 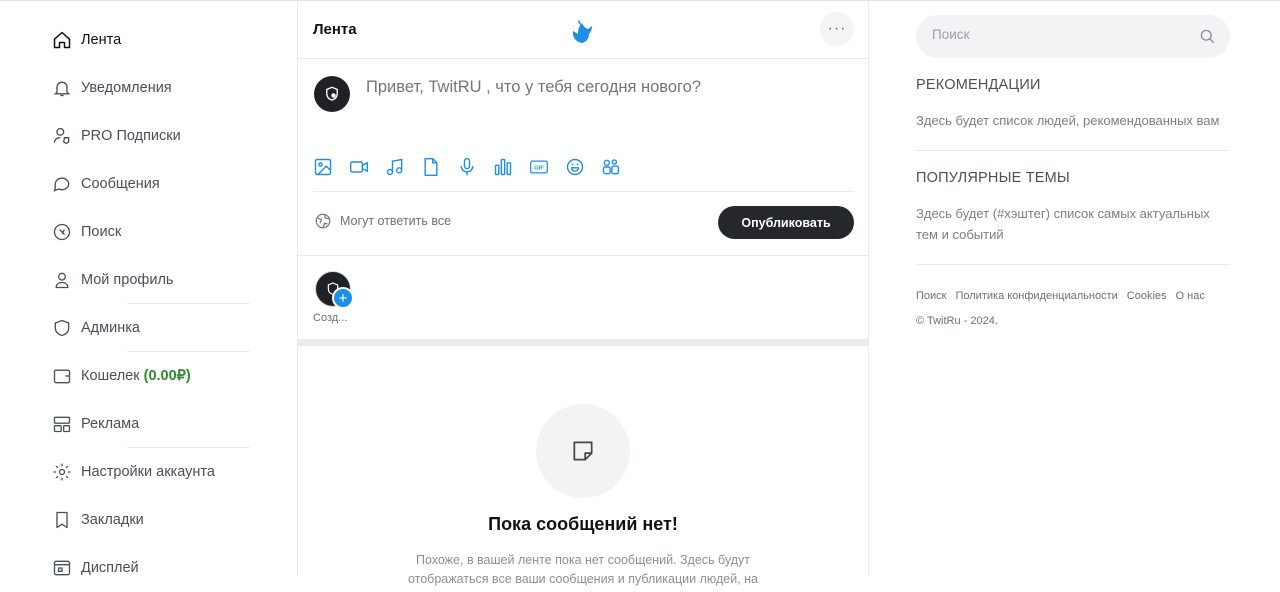 What do you see at coordinates (539, 169) in the screenshot?
I see `svg-text: GIF` at bounding box center [539, 169].